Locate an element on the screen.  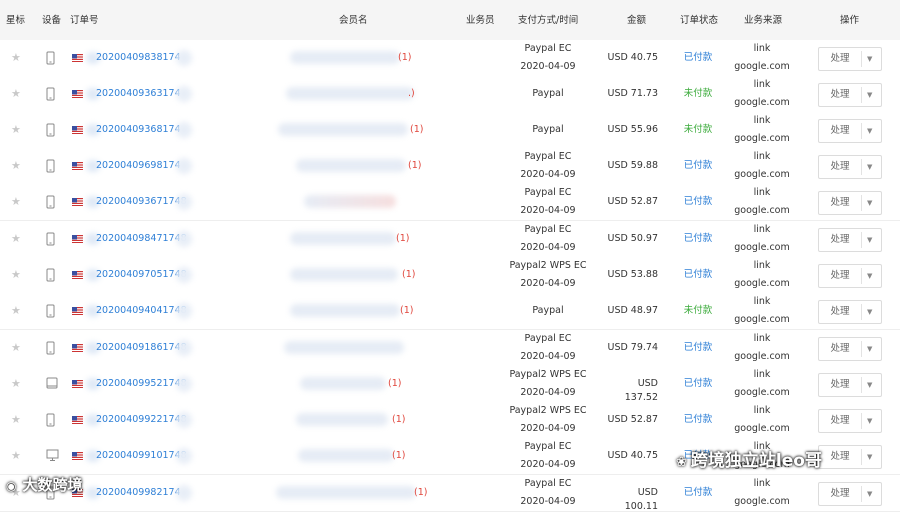
order-number-link: 202004099521748 is located at coordinates (141, 384).